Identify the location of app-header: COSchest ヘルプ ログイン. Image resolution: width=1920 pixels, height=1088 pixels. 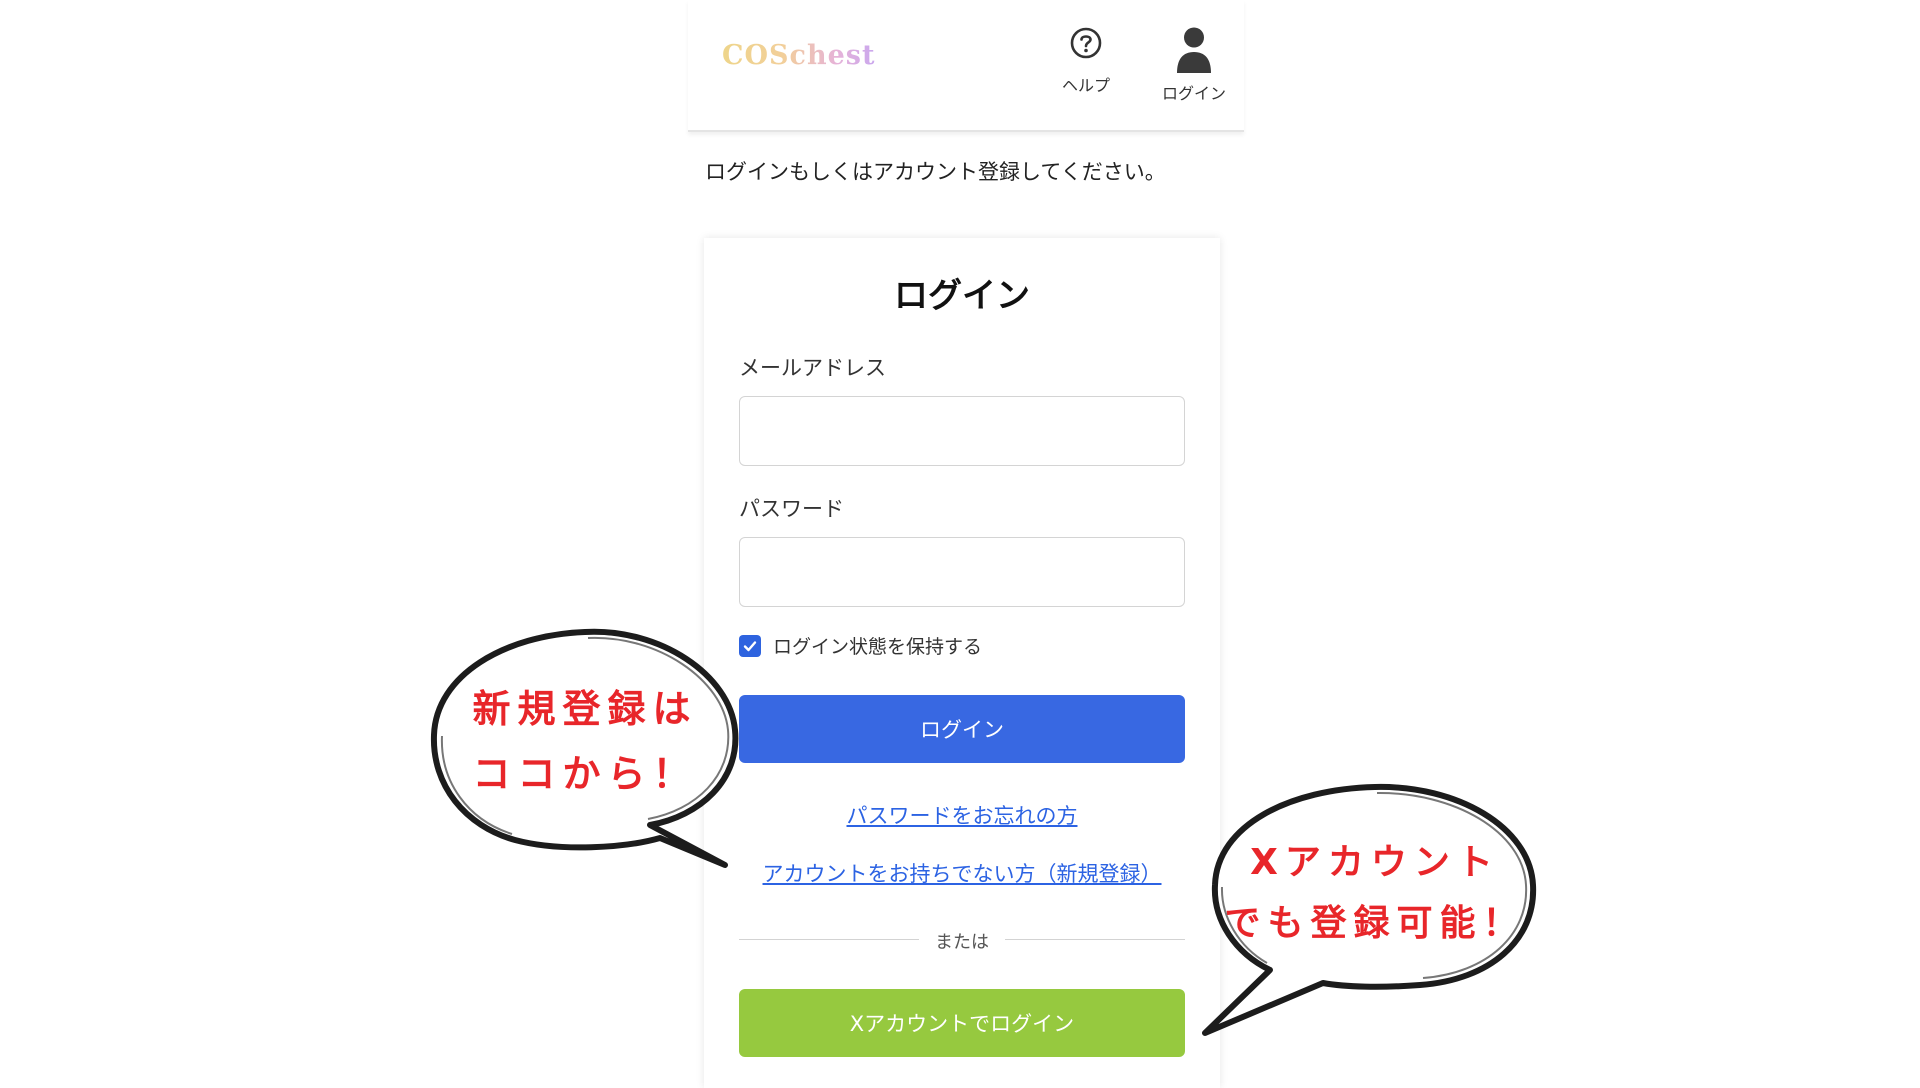
(966, 66).